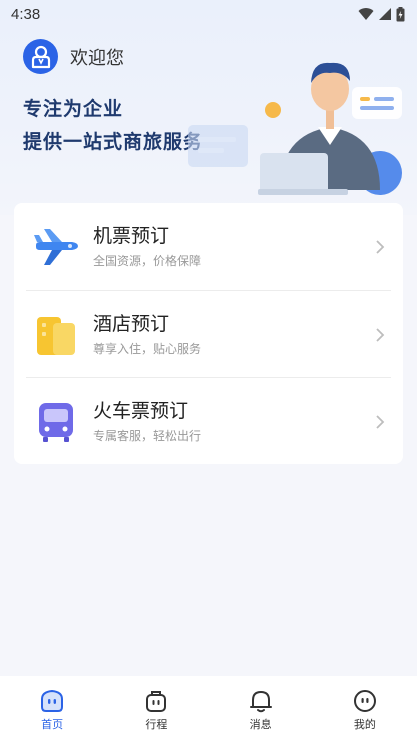  I want to click on suitcase-icon, so click(156, 701).